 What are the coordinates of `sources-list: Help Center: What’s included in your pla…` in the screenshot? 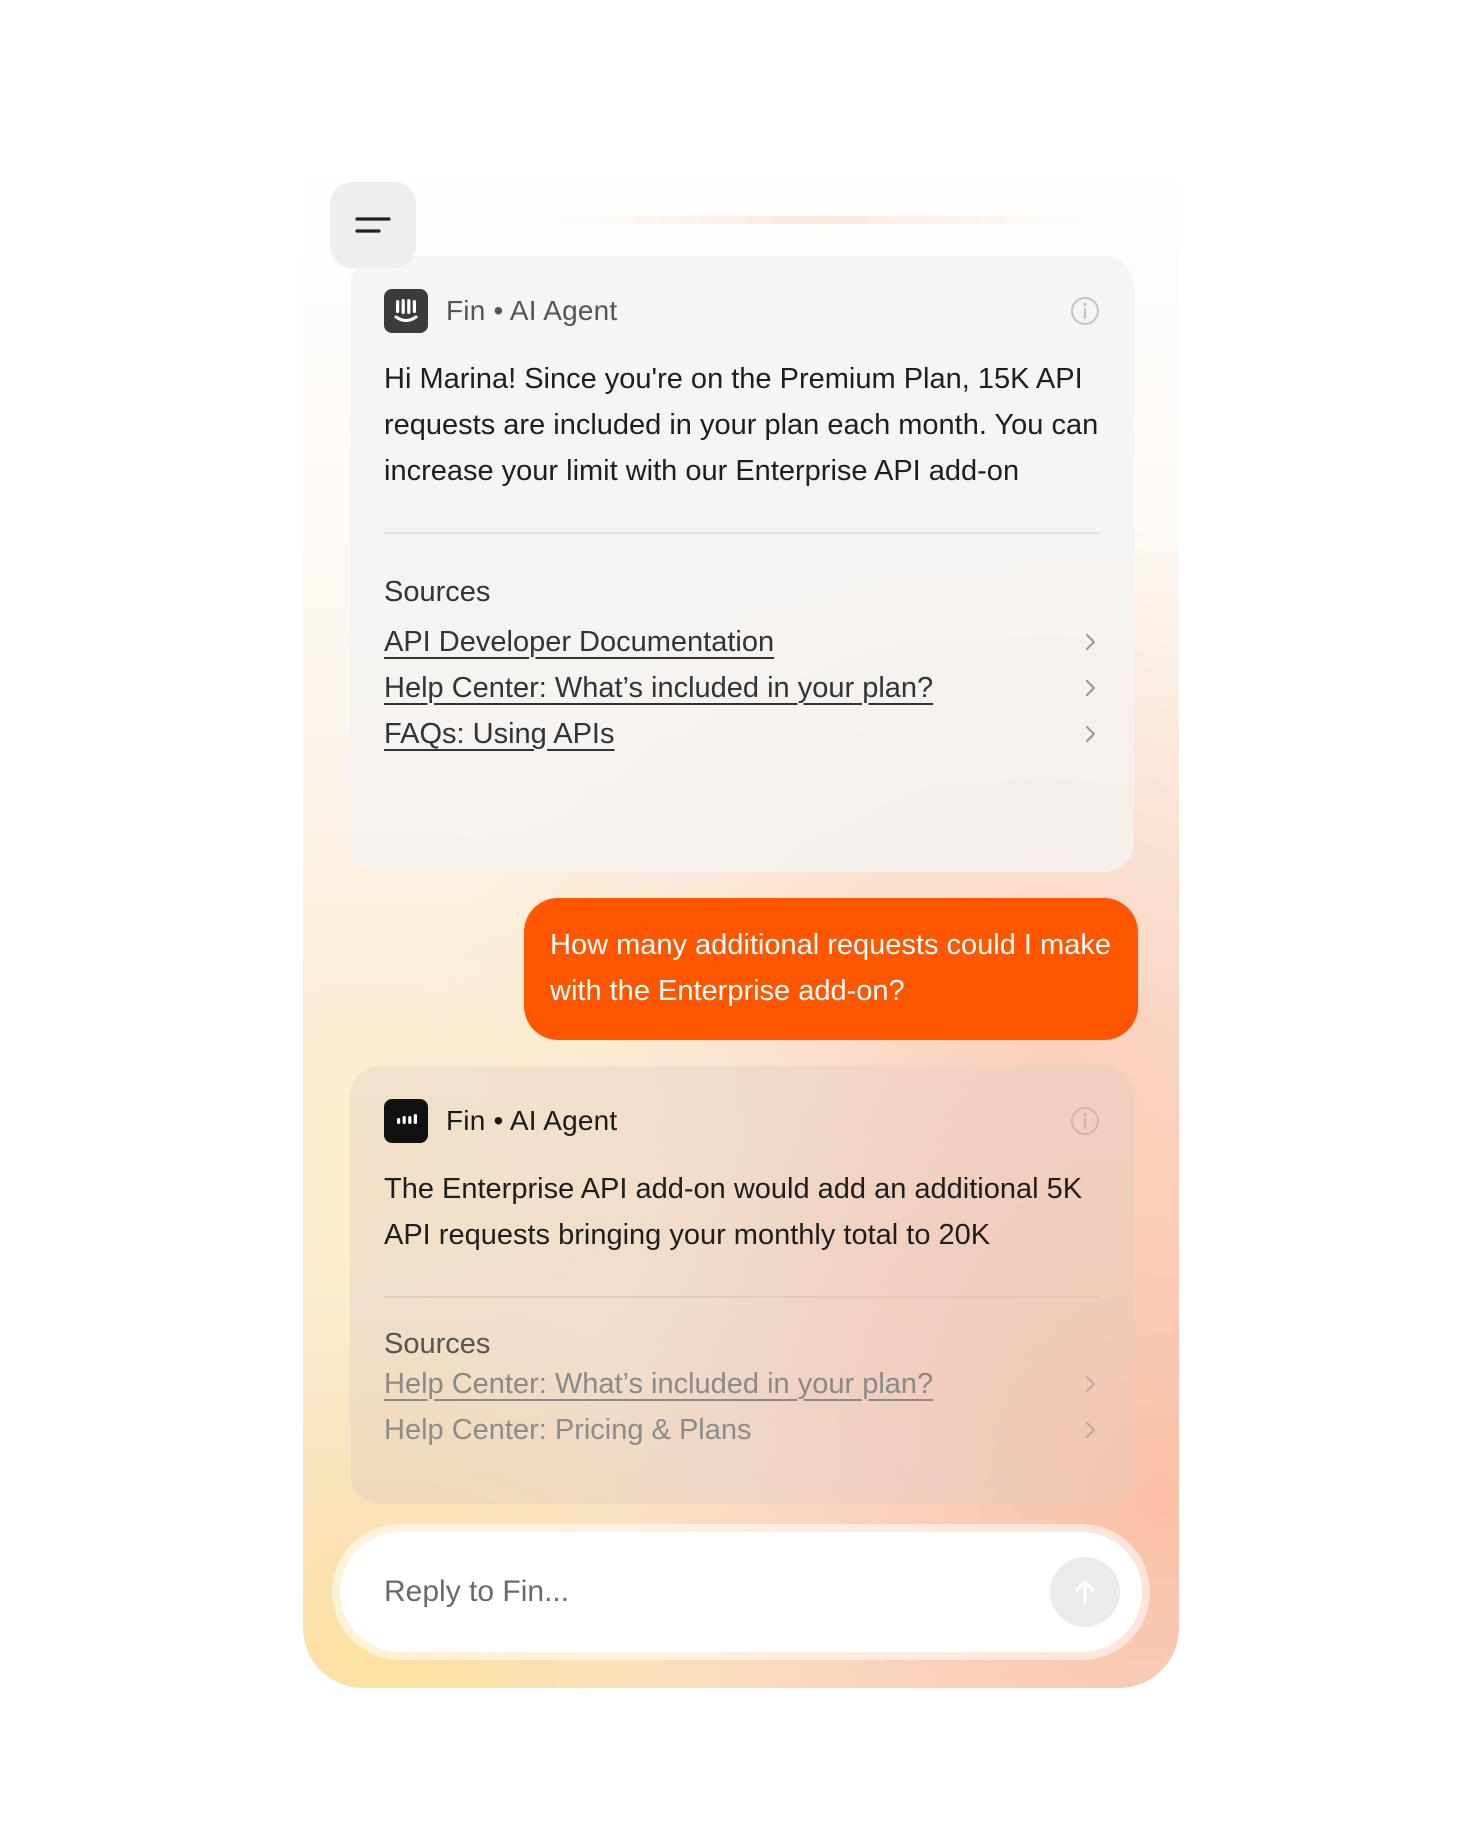 It's located at (742, 1407).